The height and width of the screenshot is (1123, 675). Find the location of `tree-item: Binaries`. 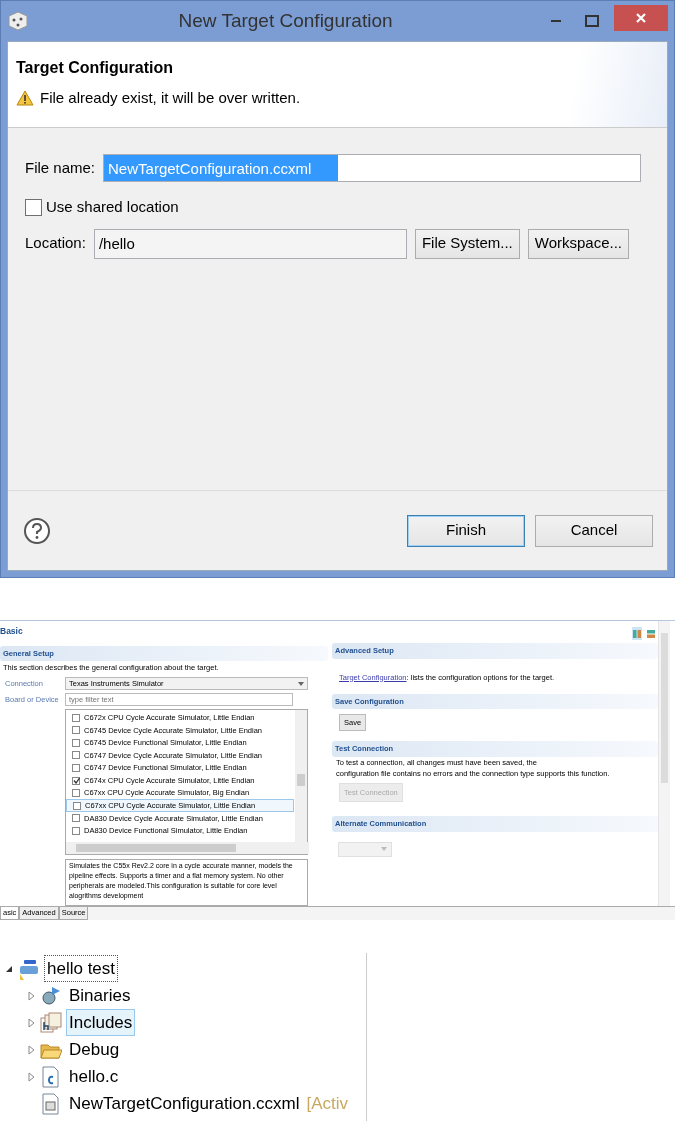

tree-item: Binaries is located at coordinates (100, 995).